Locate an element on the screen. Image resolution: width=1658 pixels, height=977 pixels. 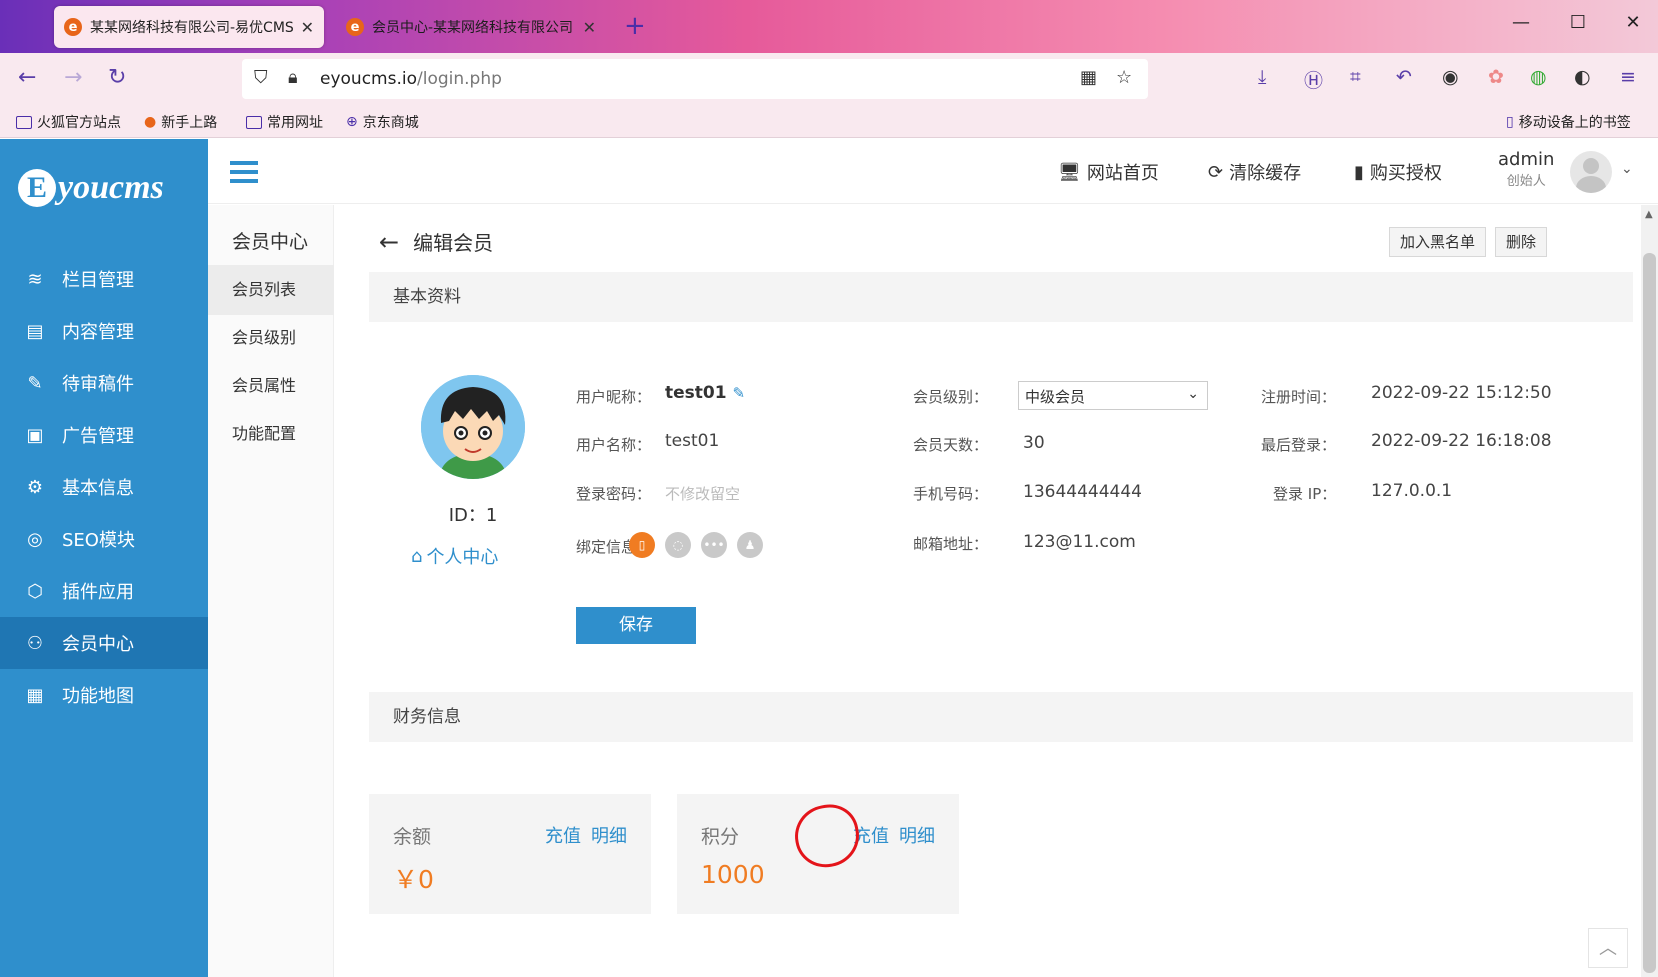
home-icon: ⌂ is located at coordinates (417, 556).